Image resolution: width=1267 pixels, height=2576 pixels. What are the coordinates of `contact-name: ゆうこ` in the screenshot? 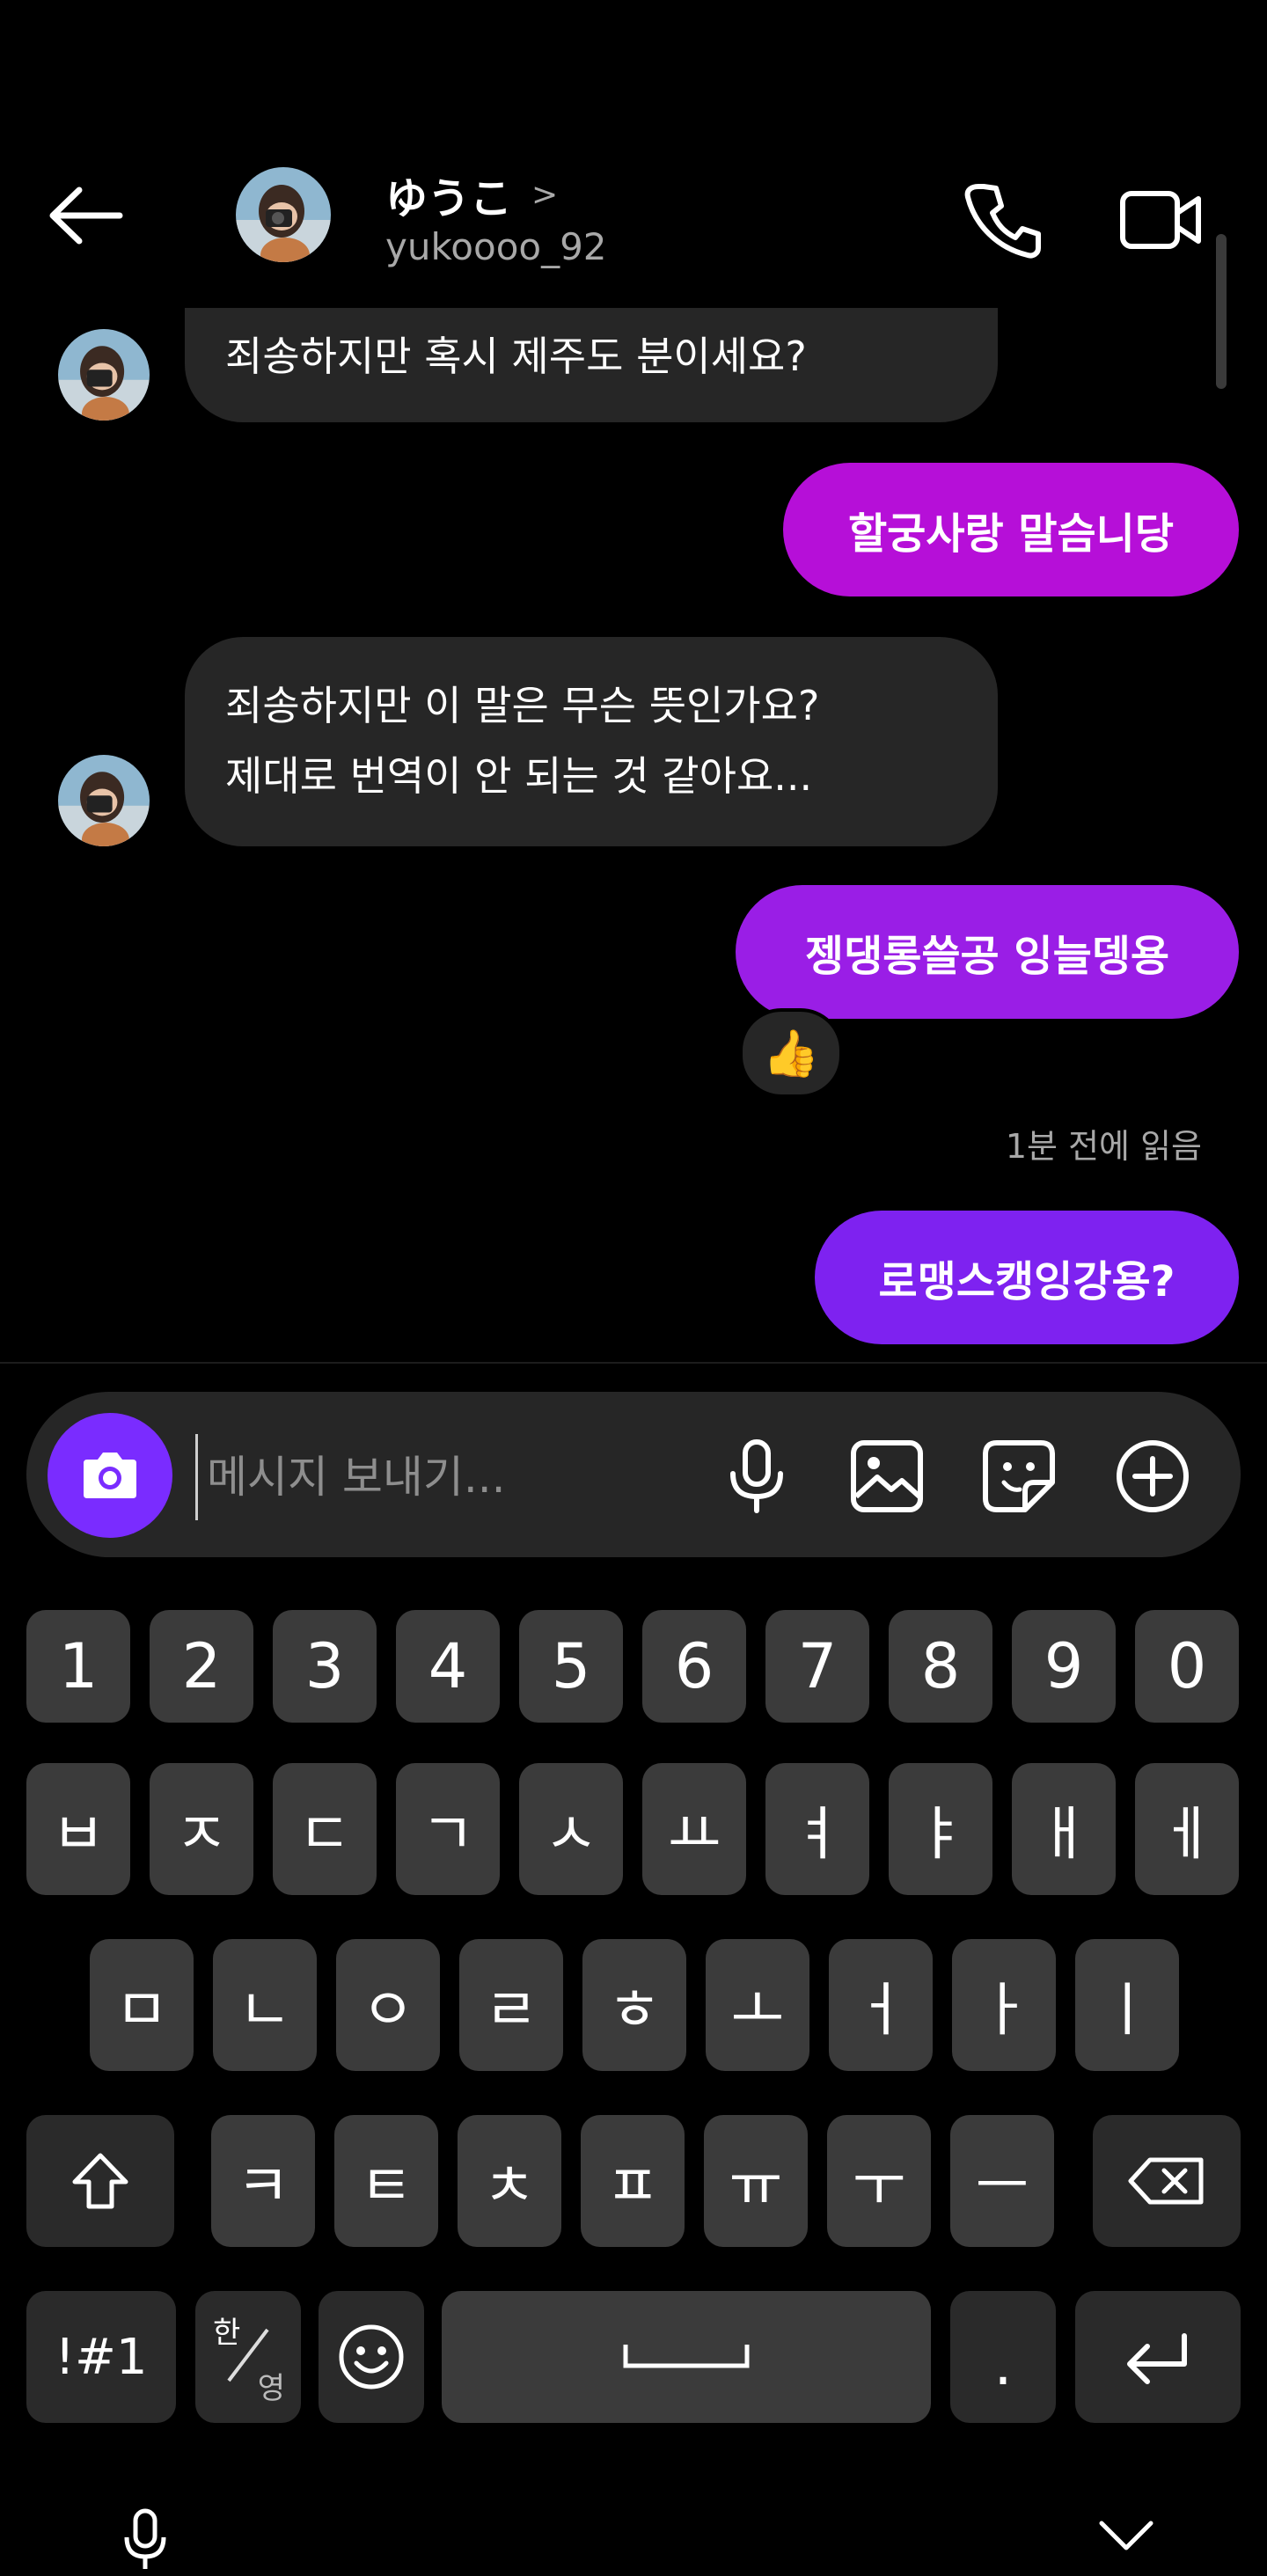 It's located at (449, 198).